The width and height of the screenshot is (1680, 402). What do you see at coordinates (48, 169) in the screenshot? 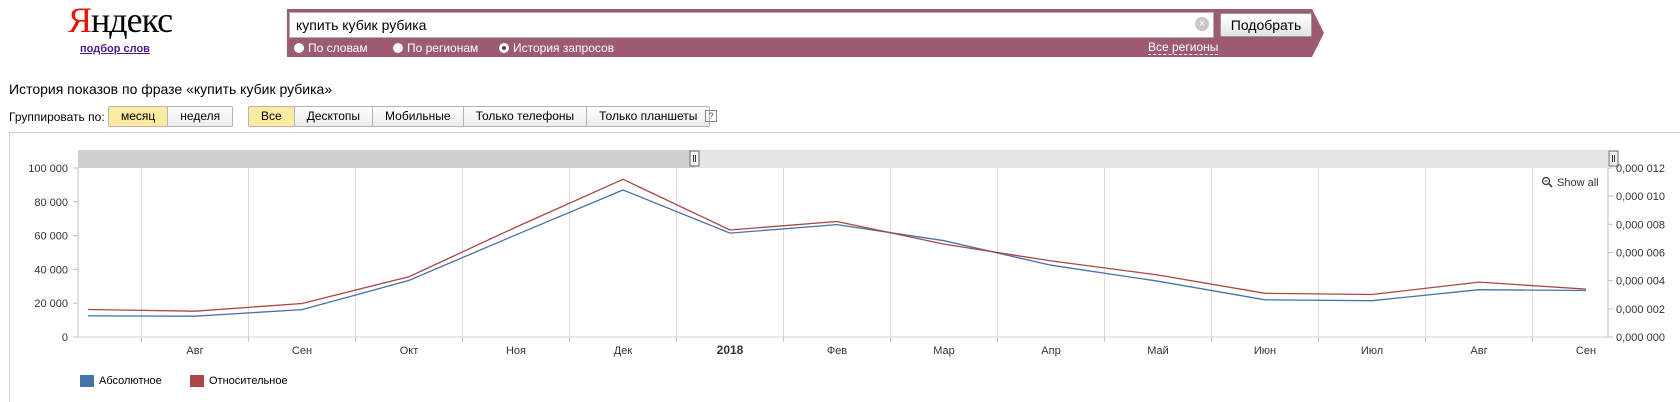
I see `y-left-tick-label: 100 000` at bounding box center [48, 169].